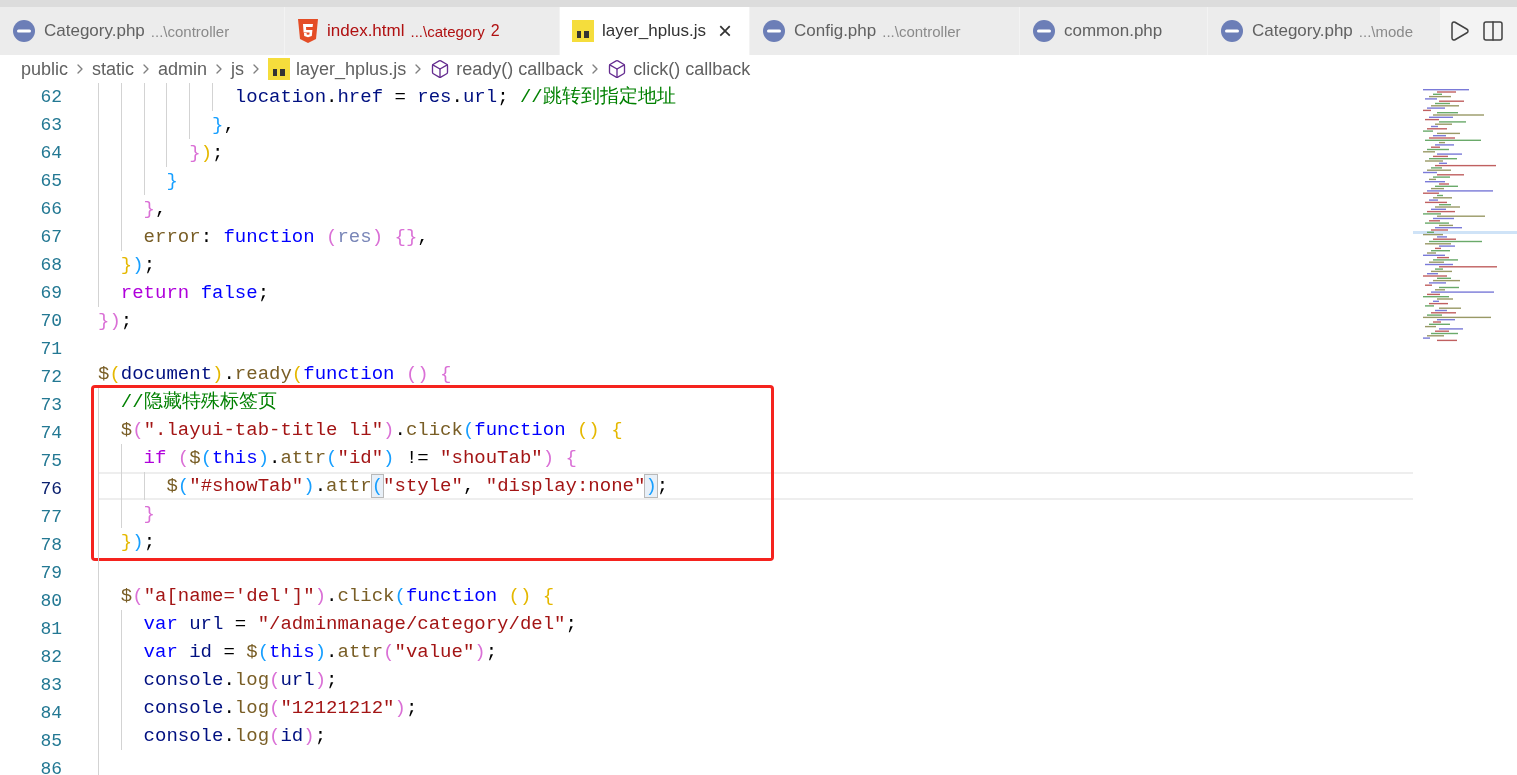 This screenshot has width=1517, height=775. What do you see at coordinates (308, 31) in the screenshot?
I see `html5-icon` at bounding box center [308, 31].